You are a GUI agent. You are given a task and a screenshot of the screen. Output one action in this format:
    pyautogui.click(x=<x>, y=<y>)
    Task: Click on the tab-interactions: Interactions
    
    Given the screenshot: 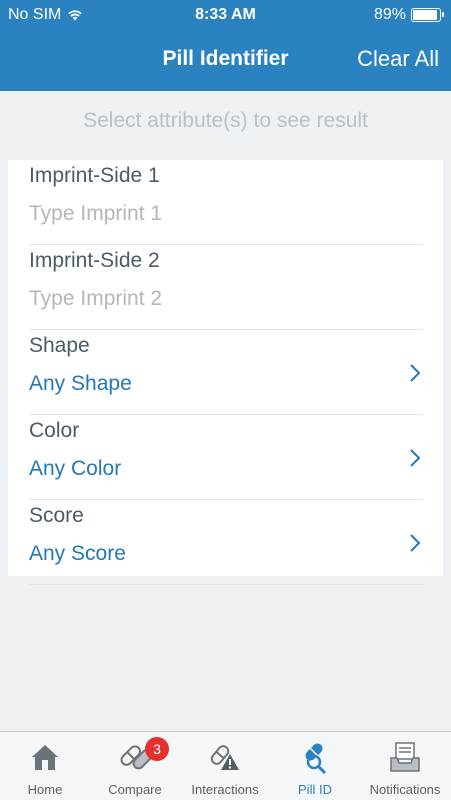 What is the action you would take?
    pyautogui.click(x=225, y=766)
    